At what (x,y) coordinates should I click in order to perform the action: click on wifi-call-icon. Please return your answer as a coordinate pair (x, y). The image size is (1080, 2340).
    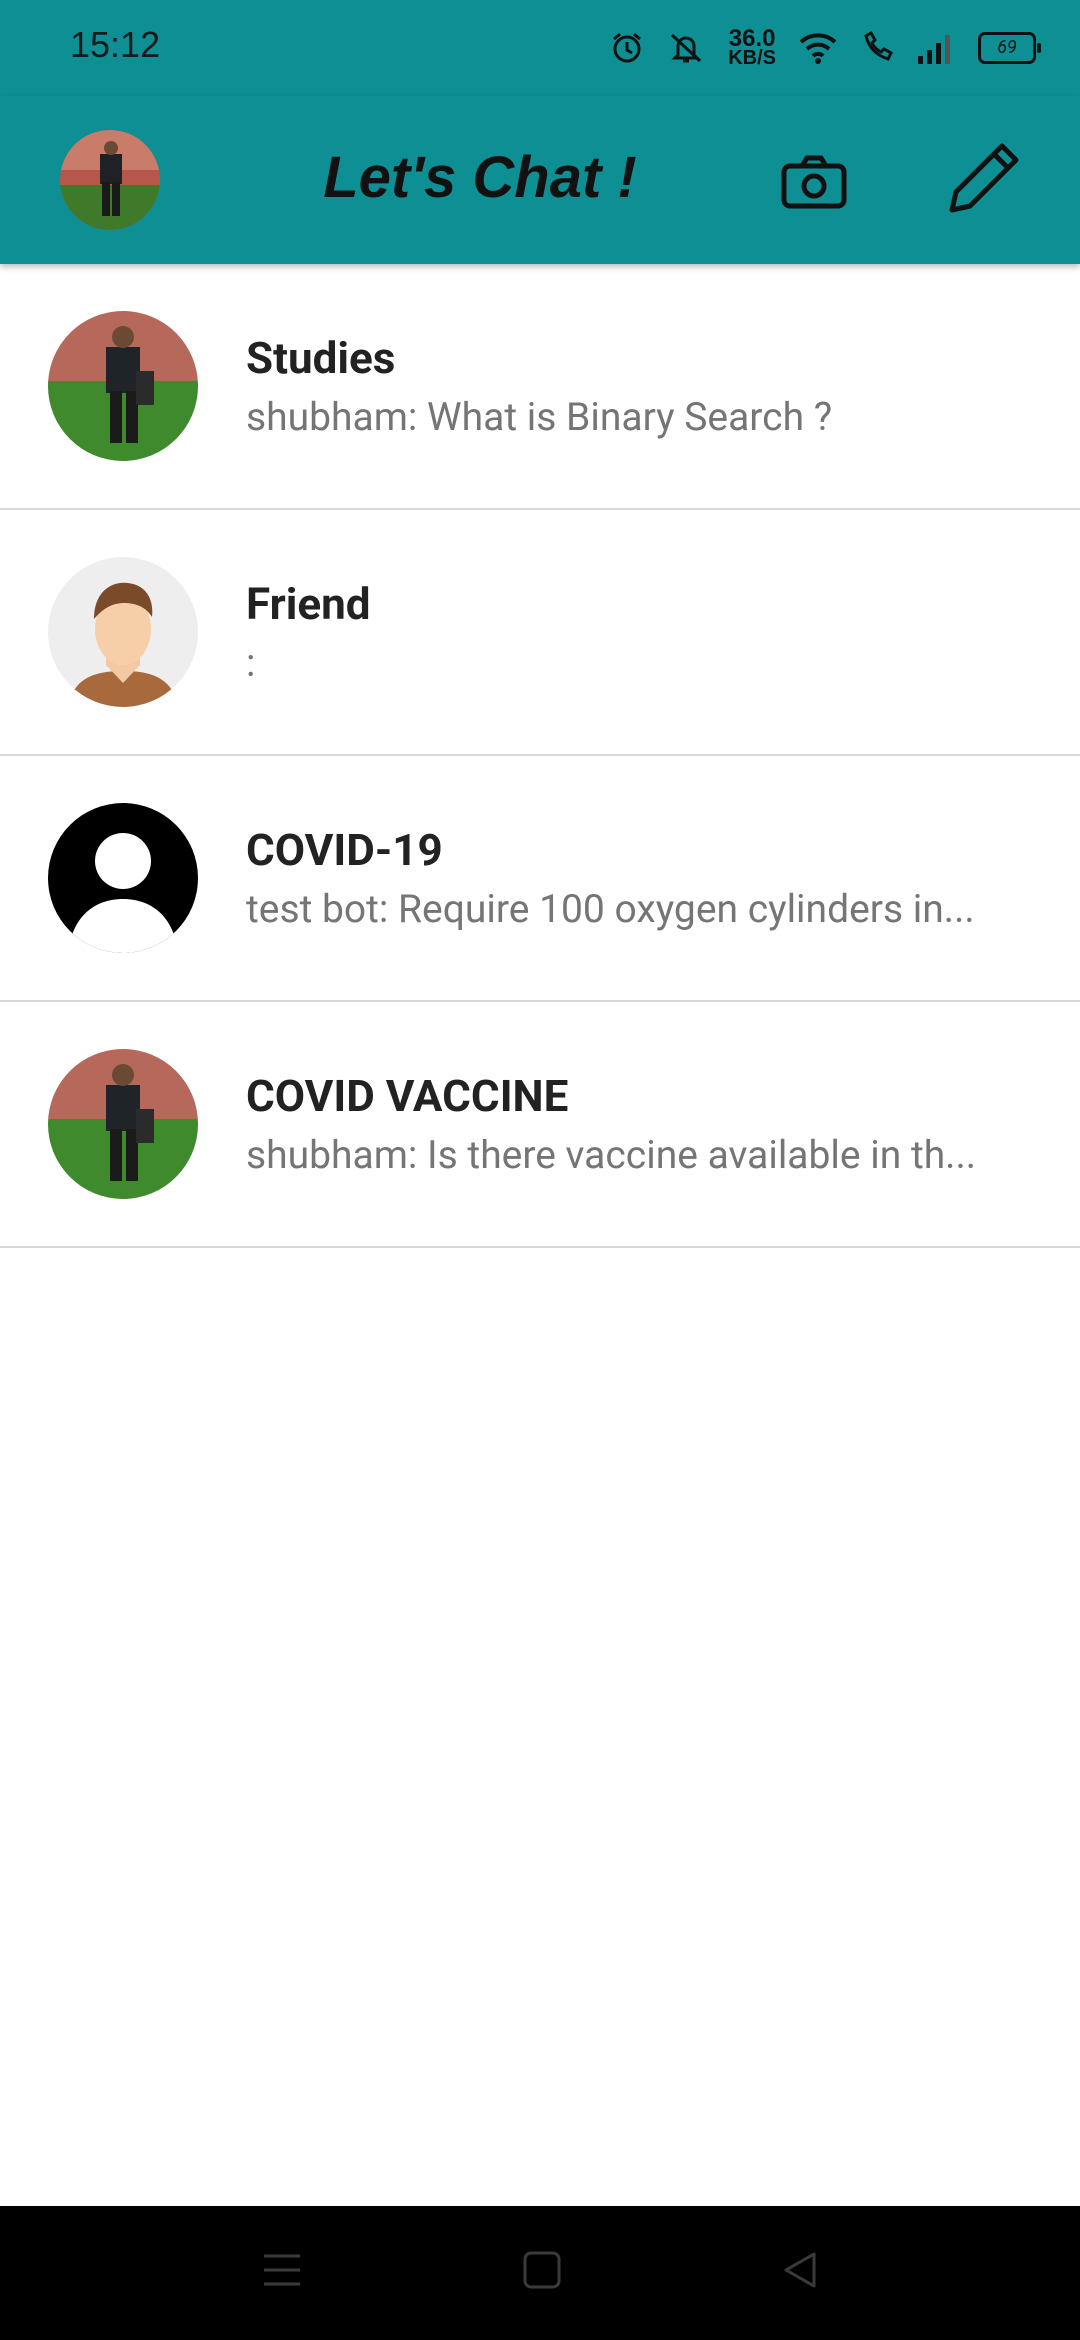
    Looking at the image, I should click on (877, 48).